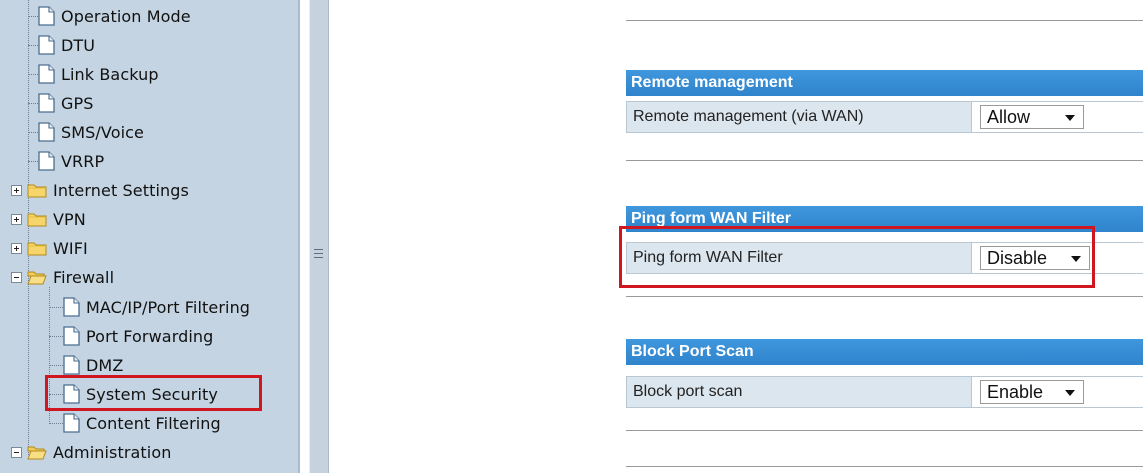 The width and height of the screenshot is (1143, 473). I want to click on ping-filter-highlight-box, so click(857, 257).